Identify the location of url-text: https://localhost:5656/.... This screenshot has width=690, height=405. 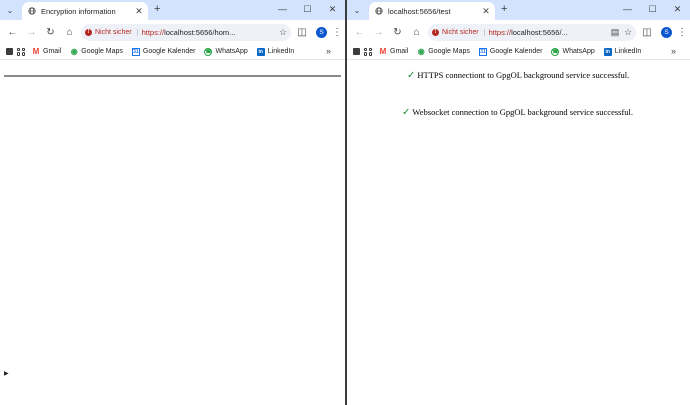
(548, 32).